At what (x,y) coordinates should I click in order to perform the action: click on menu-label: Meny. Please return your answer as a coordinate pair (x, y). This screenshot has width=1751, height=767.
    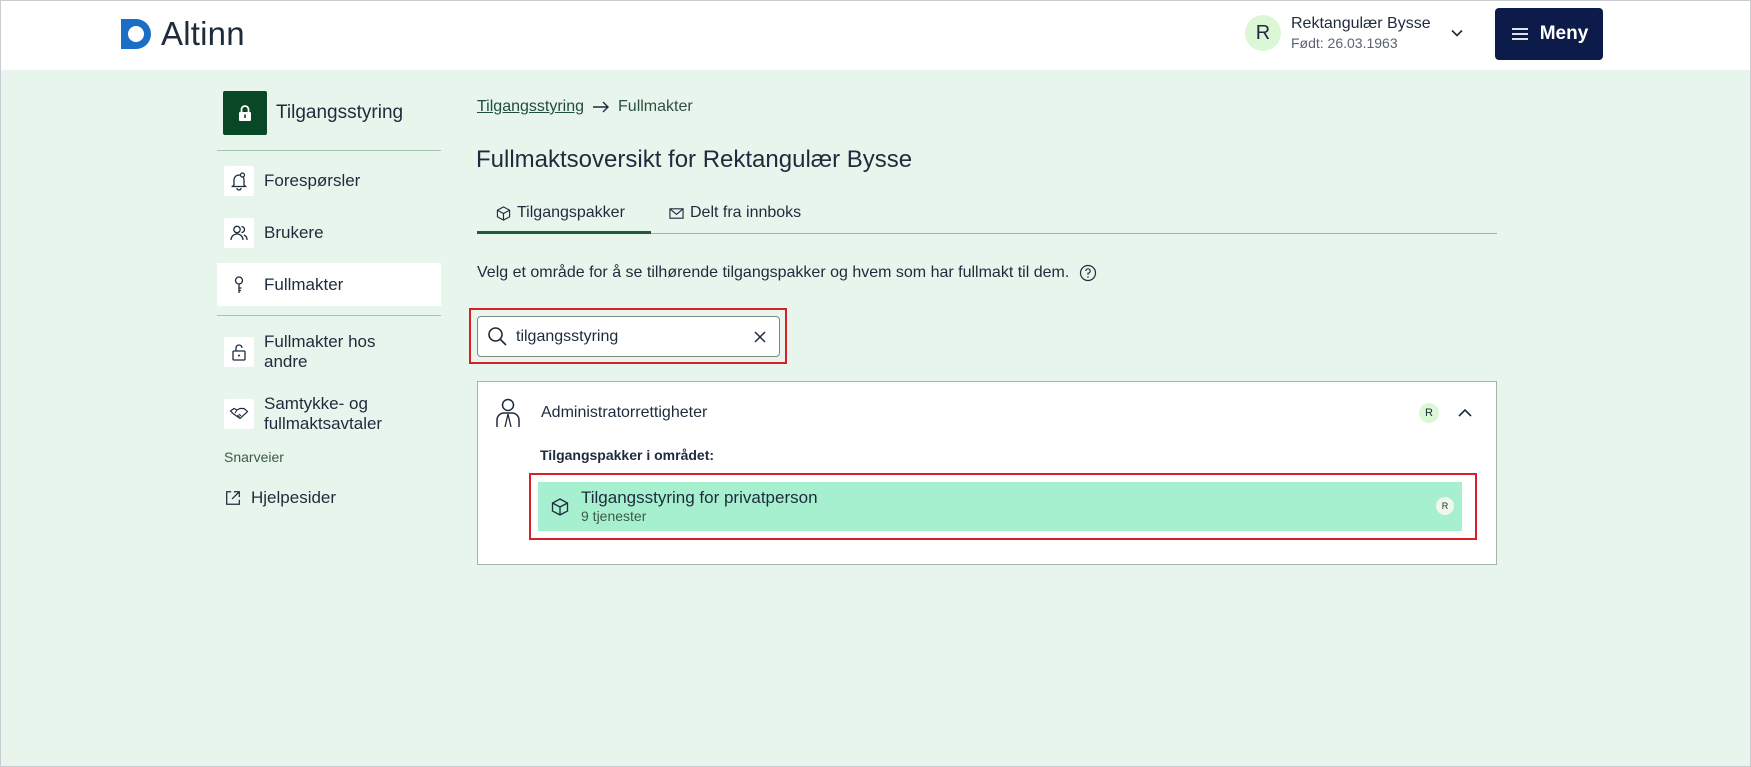
    Looking at the image, I should click on (1564, 33).